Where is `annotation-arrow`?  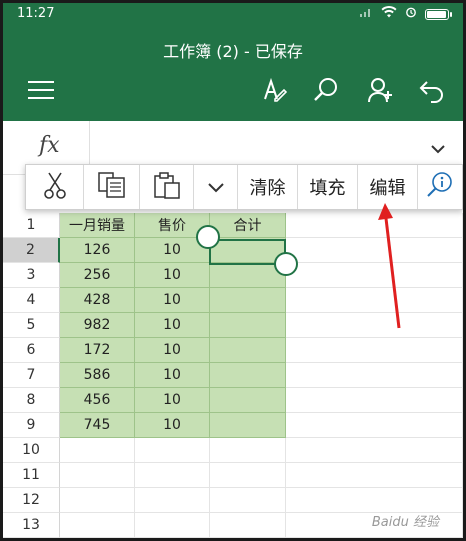 annotation-arrow is located at coordinates (389, 266).